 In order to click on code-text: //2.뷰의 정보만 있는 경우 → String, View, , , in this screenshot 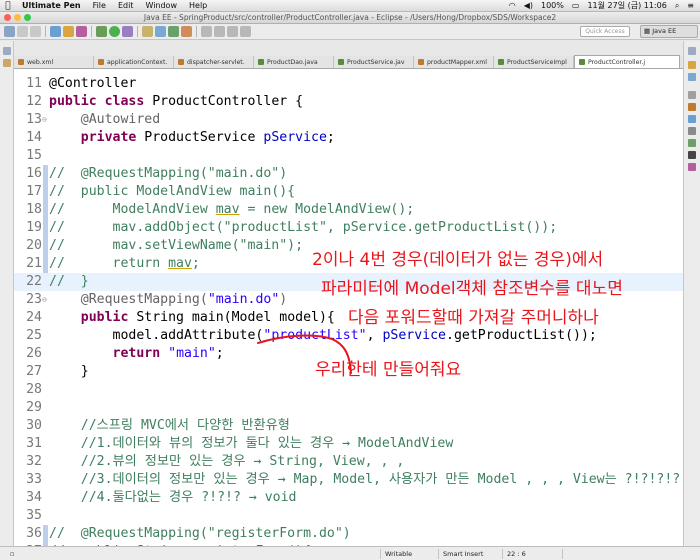, I will do `click(242, 461)`.